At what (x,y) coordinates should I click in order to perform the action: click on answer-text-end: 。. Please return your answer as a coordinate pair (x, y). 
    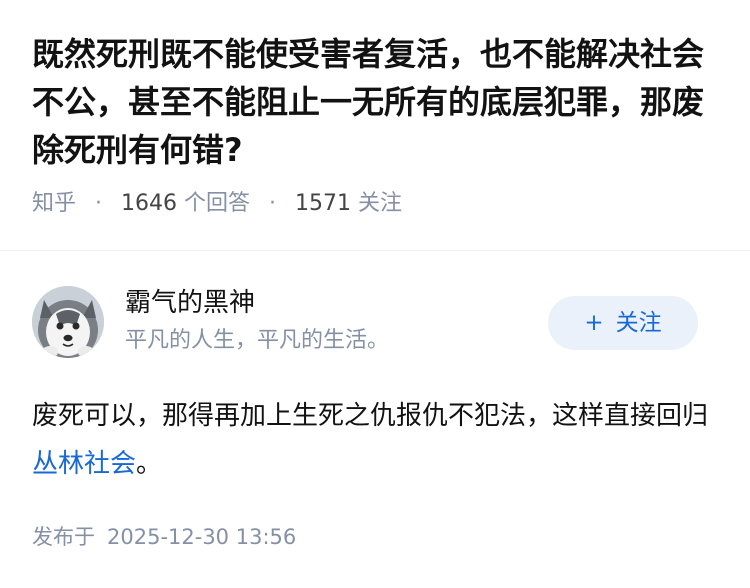
    Looking at the image, I should click on (149, 464).